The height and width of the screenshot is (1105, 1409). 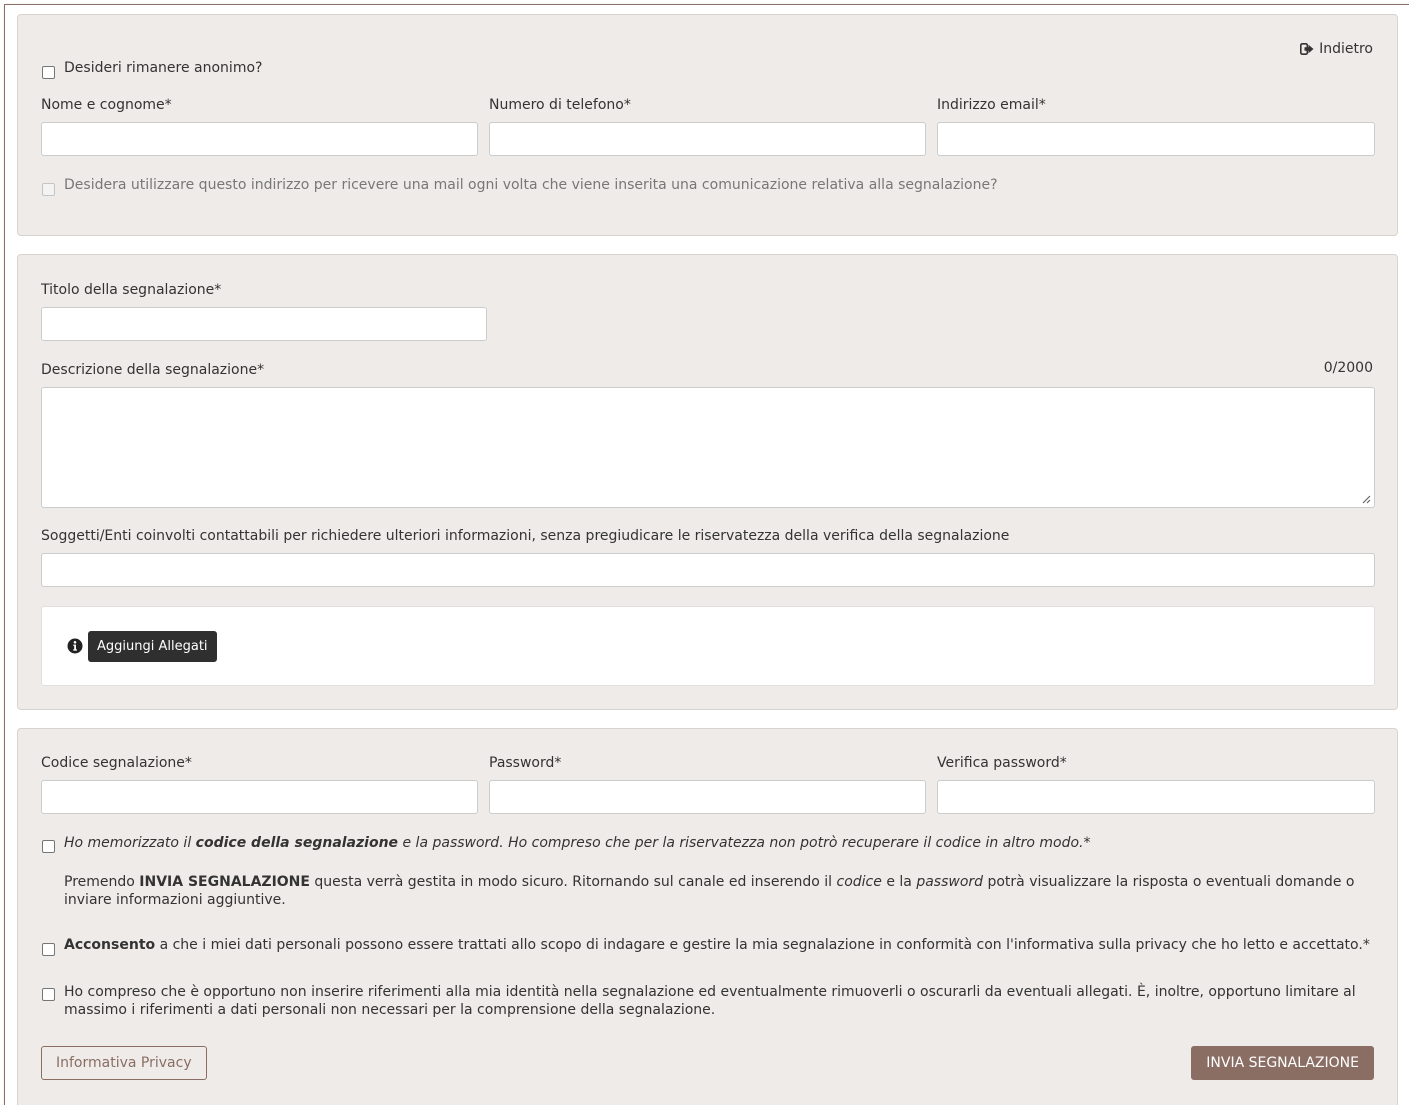 I want to click on email-notify-checkbox, so click(x=48, y=189).